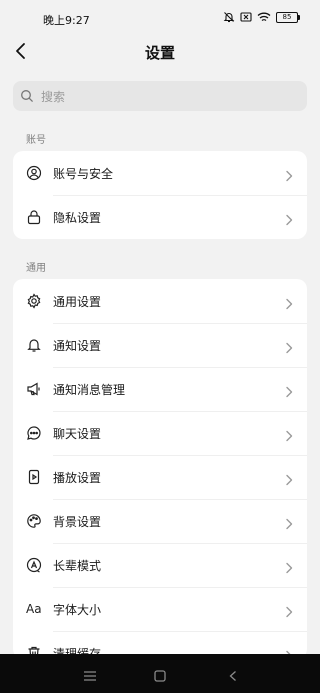  Describe the element at coordinates (77, 345) in the screenshot. I see `settings-item-label: 通知设置` at that location.